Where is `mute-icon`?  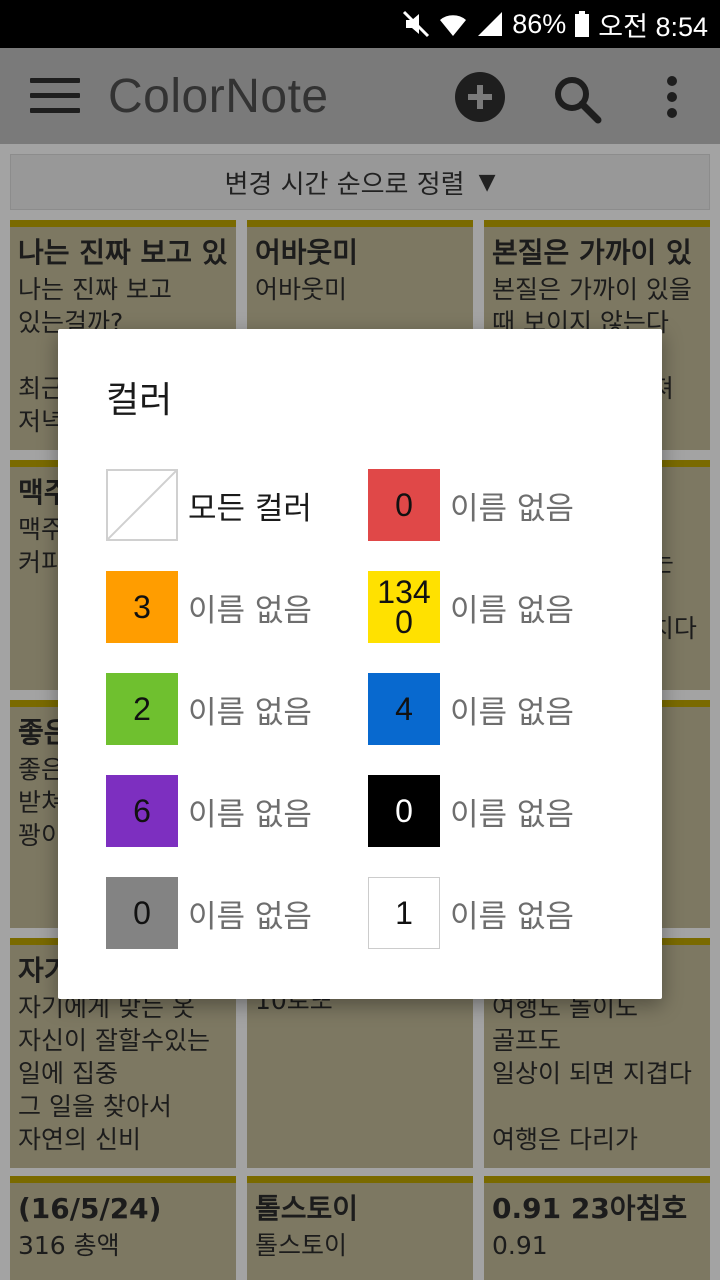 mute-icon is located at coordinates (416, 24).